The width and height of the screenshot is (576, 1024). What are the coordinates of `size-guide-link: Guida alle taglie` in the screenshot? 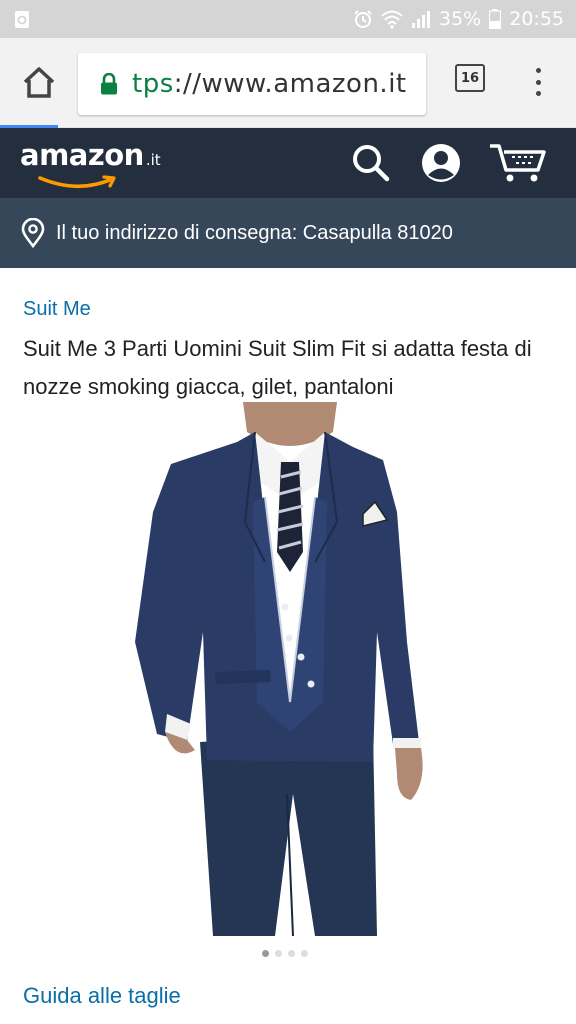 It's located at (102, 996).